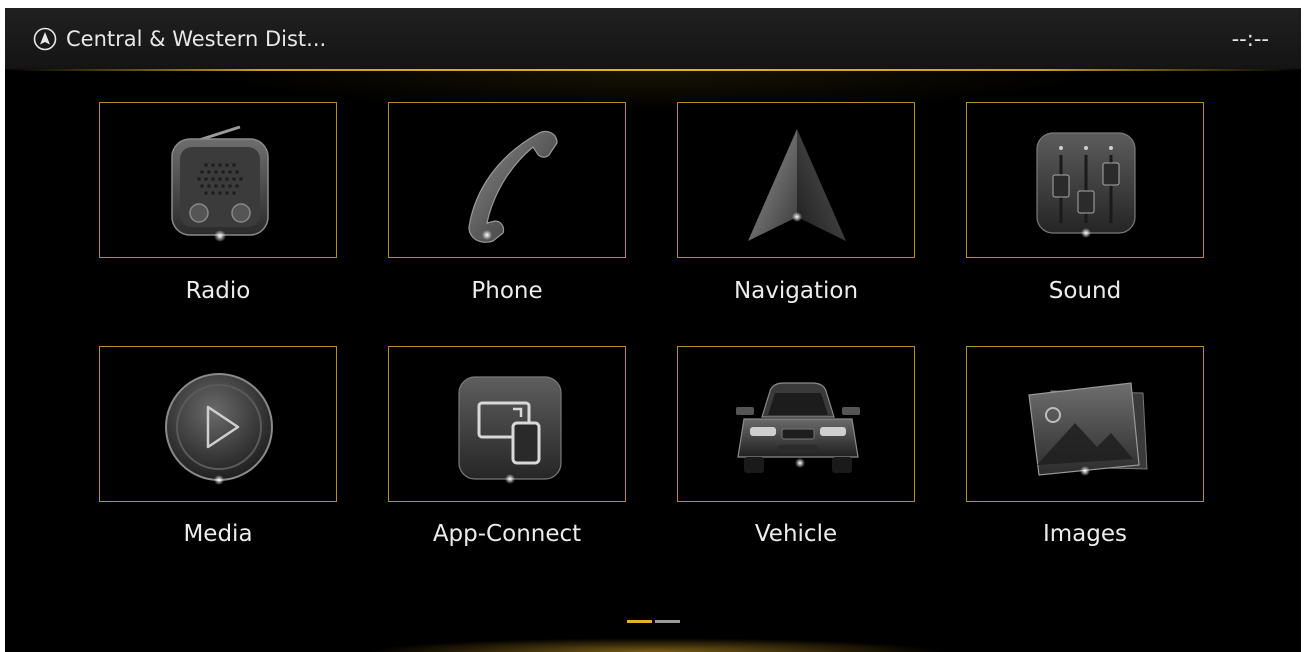  Describe the element at coordinates (655, 645) in the screenshot. I see `bottom-glow` at that location.